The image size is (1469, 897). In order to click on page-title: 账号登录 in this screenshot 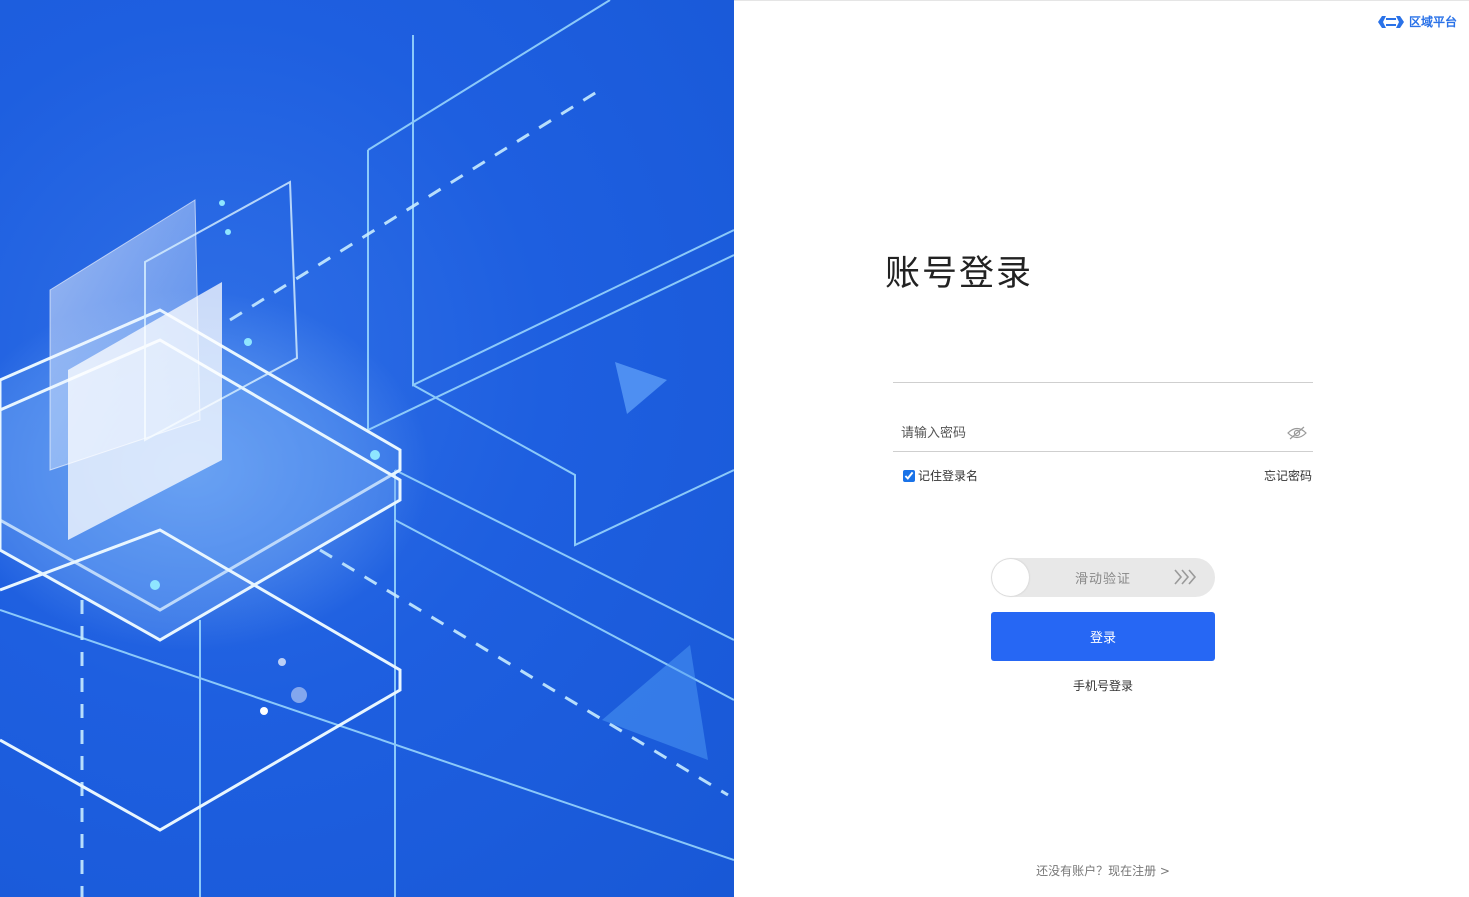, I will do `click(959, 274)`.